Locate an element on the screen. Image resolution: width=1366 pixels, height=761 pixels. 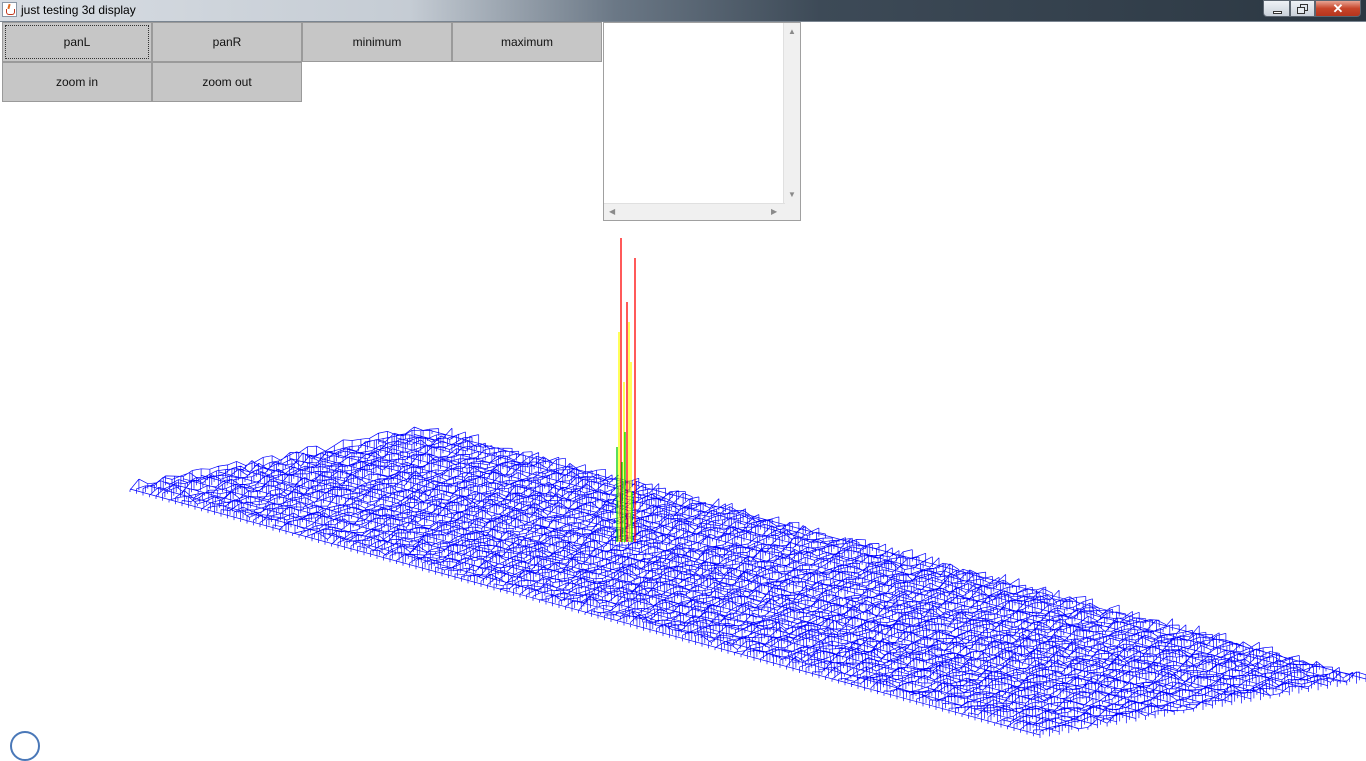
window-controls: ✕ is located at coordinates (1312, 9).